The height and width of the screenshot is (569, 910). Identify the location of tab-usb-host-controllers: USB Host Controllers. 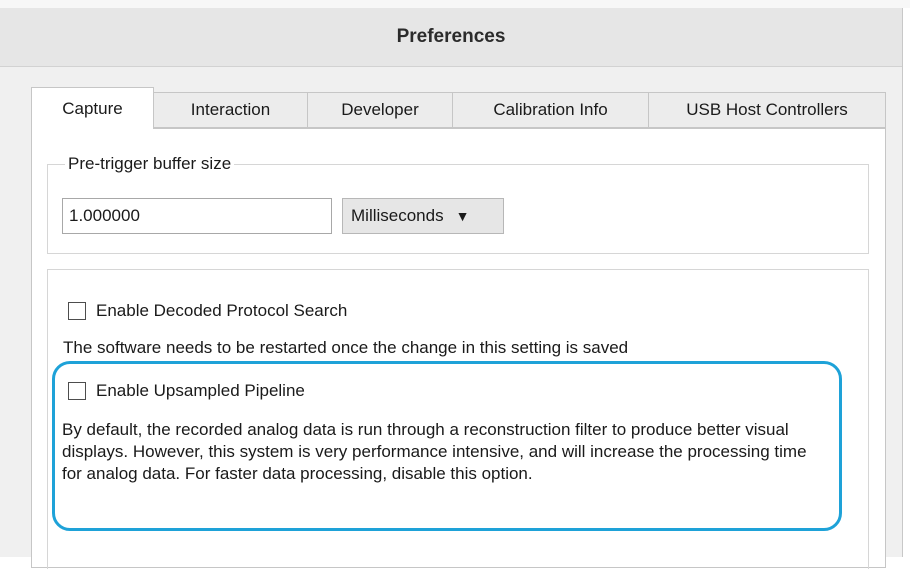
(767, 110).